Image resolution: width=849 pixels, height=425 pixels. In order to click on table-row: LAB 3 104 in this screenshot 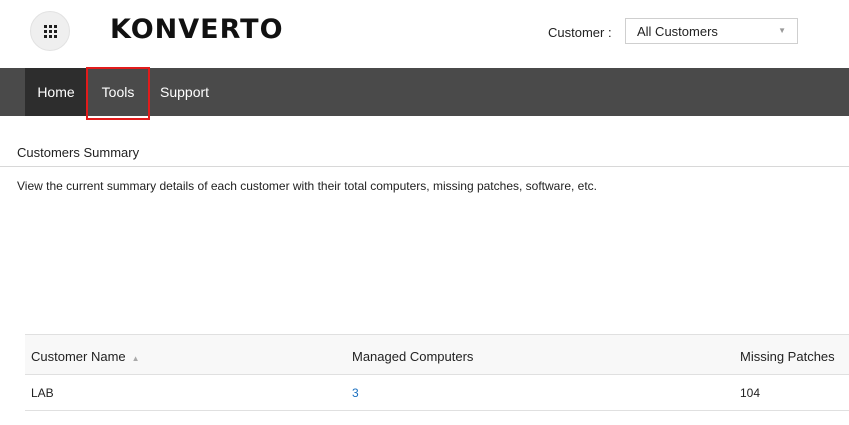, I will do `click(437, 393)`.